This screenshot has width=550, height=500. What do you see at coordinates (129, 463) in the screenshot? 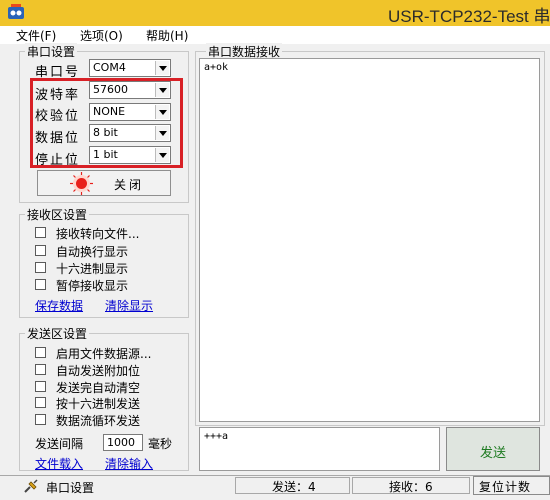
I see `clear-input-link: 清除输入` at bounding box center [129, 463].